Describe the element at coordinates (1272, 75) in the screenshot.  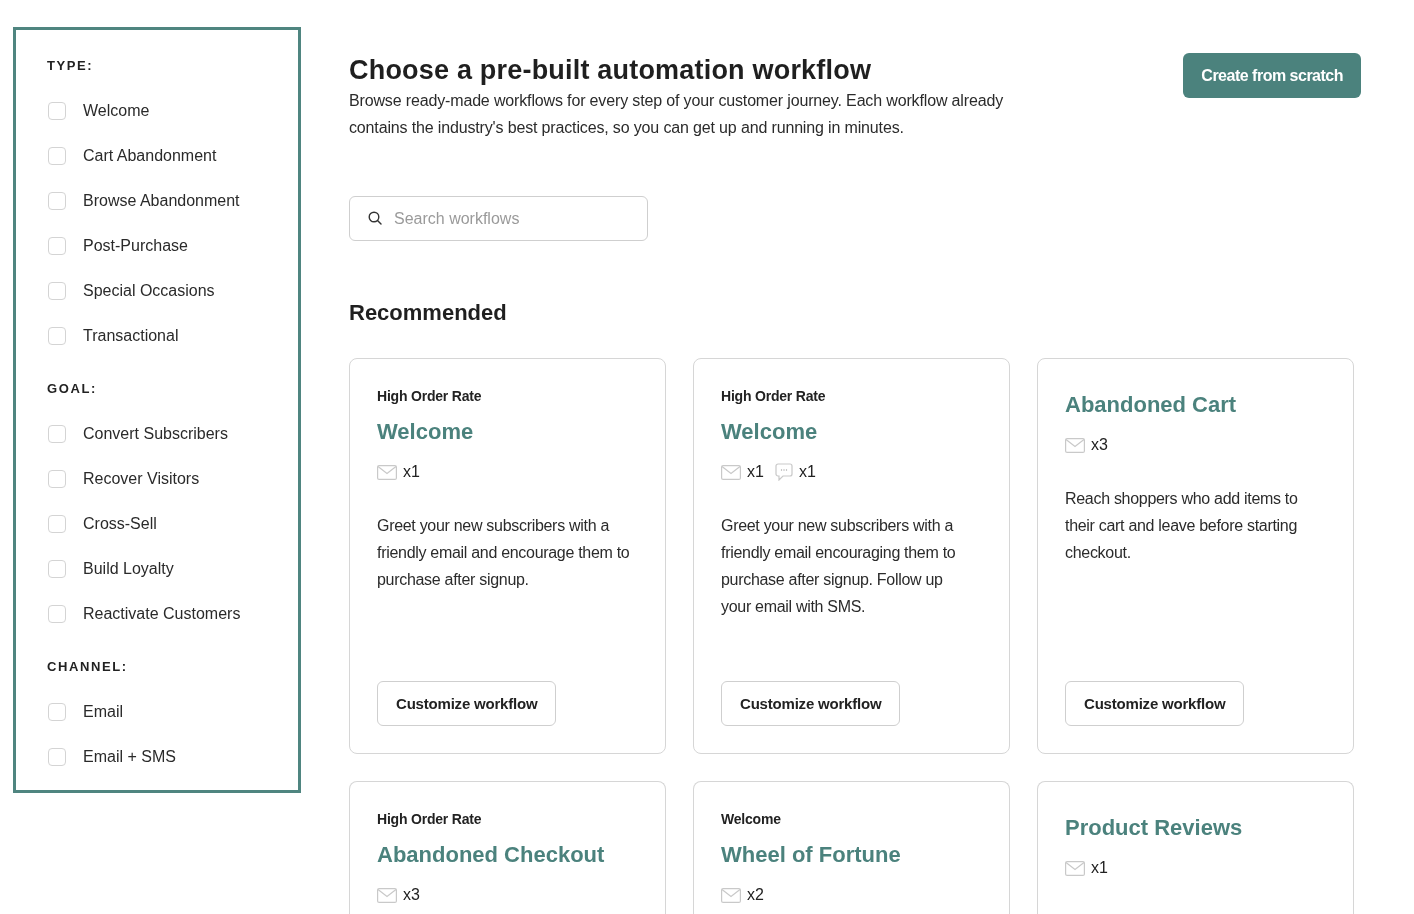
I see `create-from-scratch-button: Create from scratch` at that location.